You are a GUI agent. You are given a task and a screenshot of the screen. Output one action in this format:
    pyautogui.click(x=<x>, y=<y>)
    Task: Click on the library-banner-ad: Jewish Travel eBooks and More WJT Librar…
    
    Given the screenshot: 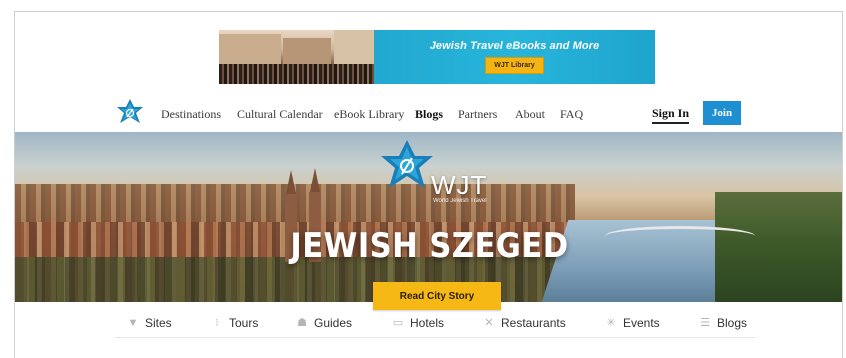 What is the action you would take?
    pyautogui.click(x=437, y=57)
    